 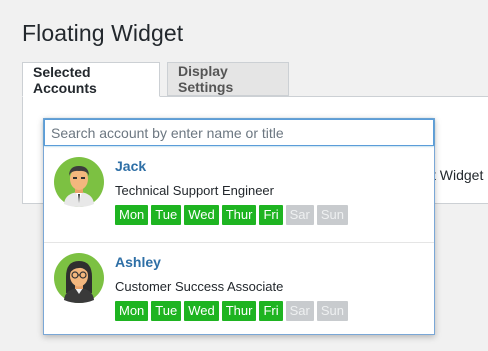 What do you see at coordinates (239, 132) in the screenshot?
I see `search-input` at bounding box center [239, 132].